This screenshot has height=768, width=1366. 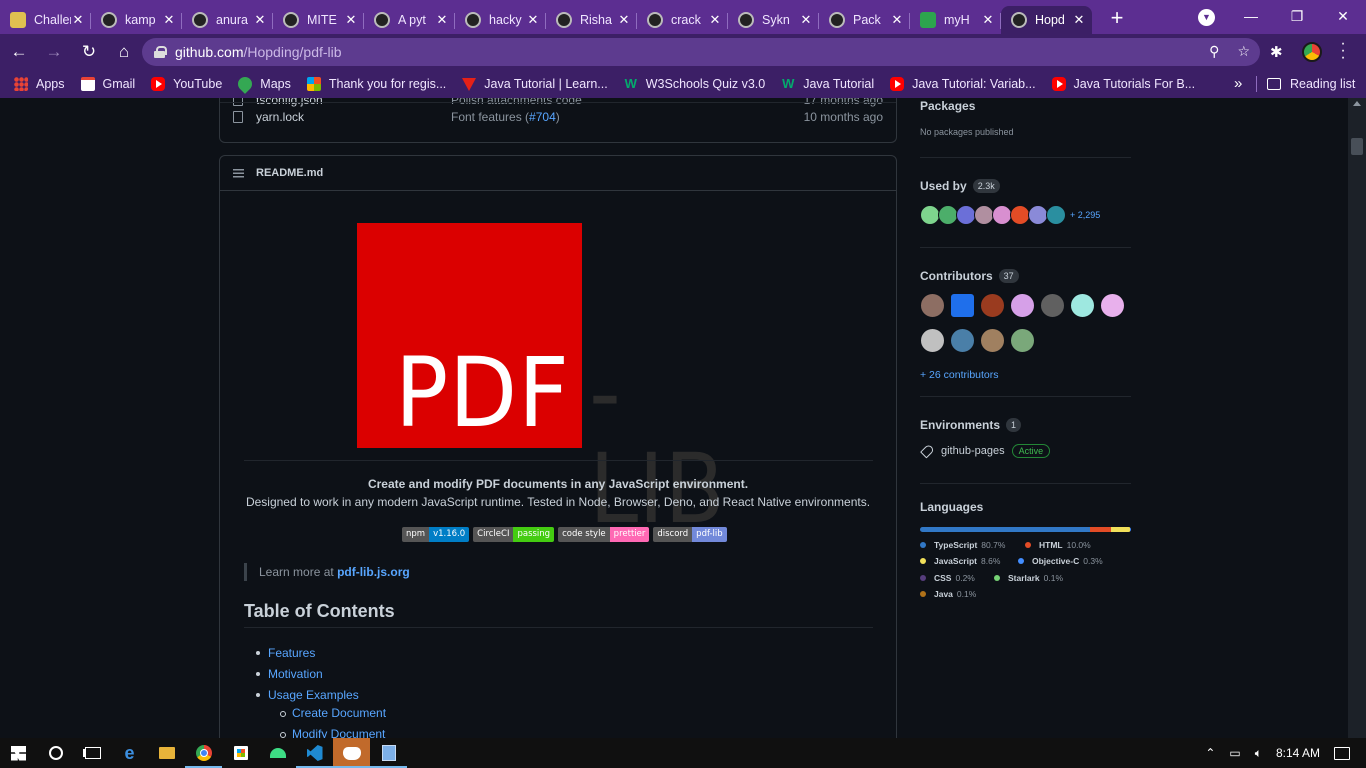 What do you see at coordinates (690, 534) in the screenshot?
I see `status-badge: discord pdf-lib` at bounding box center [690, 534].